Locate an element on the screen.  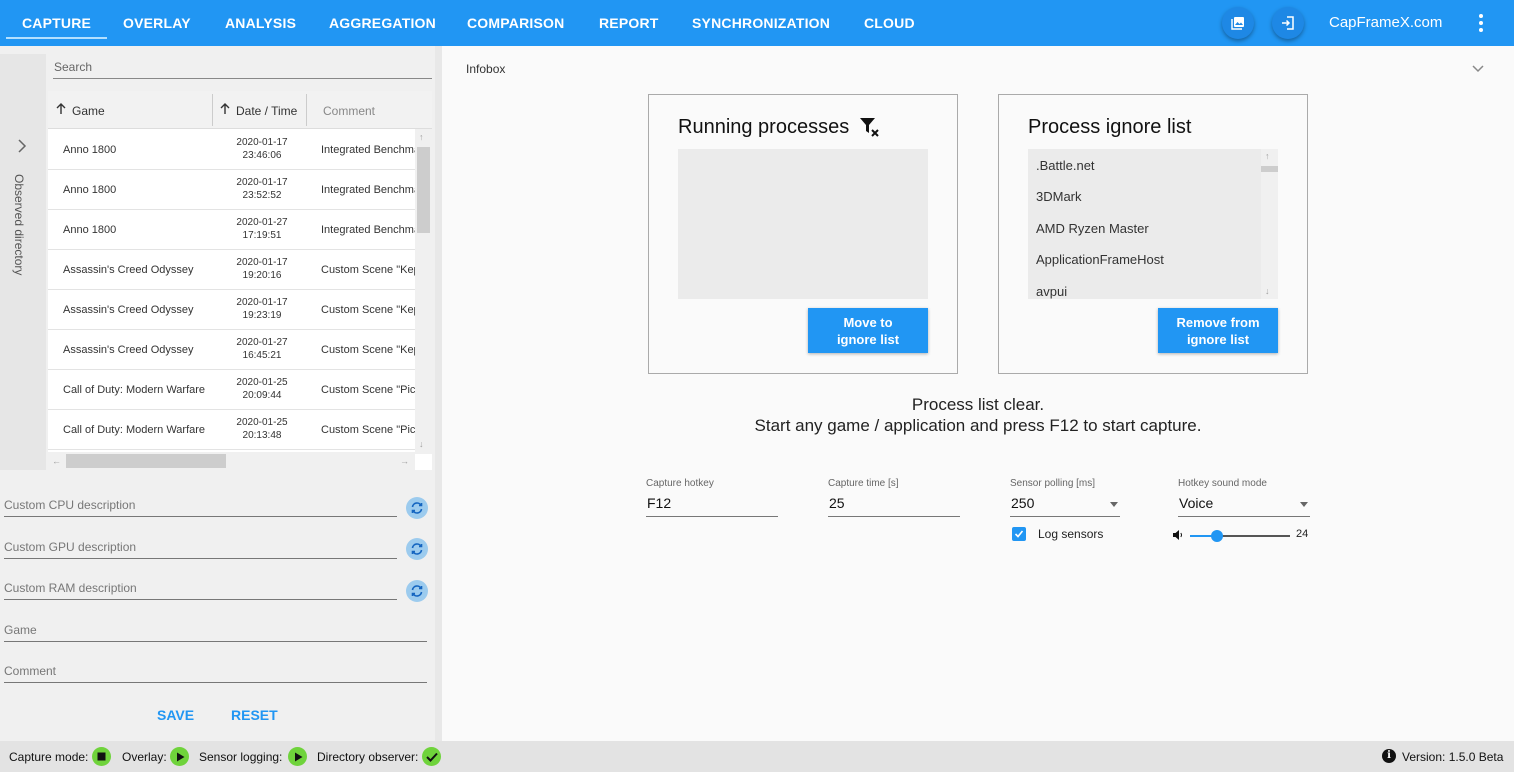
search-input: Search is located at coordinates (242, 67).